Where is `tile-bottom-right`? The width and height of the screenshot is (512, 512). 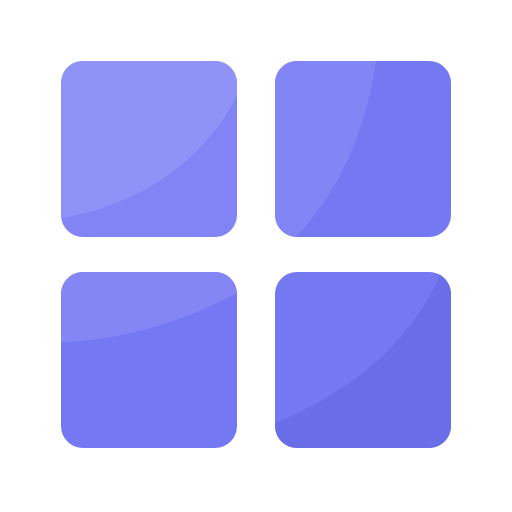
tile-bottom-right is located at coordinates (363, 360).